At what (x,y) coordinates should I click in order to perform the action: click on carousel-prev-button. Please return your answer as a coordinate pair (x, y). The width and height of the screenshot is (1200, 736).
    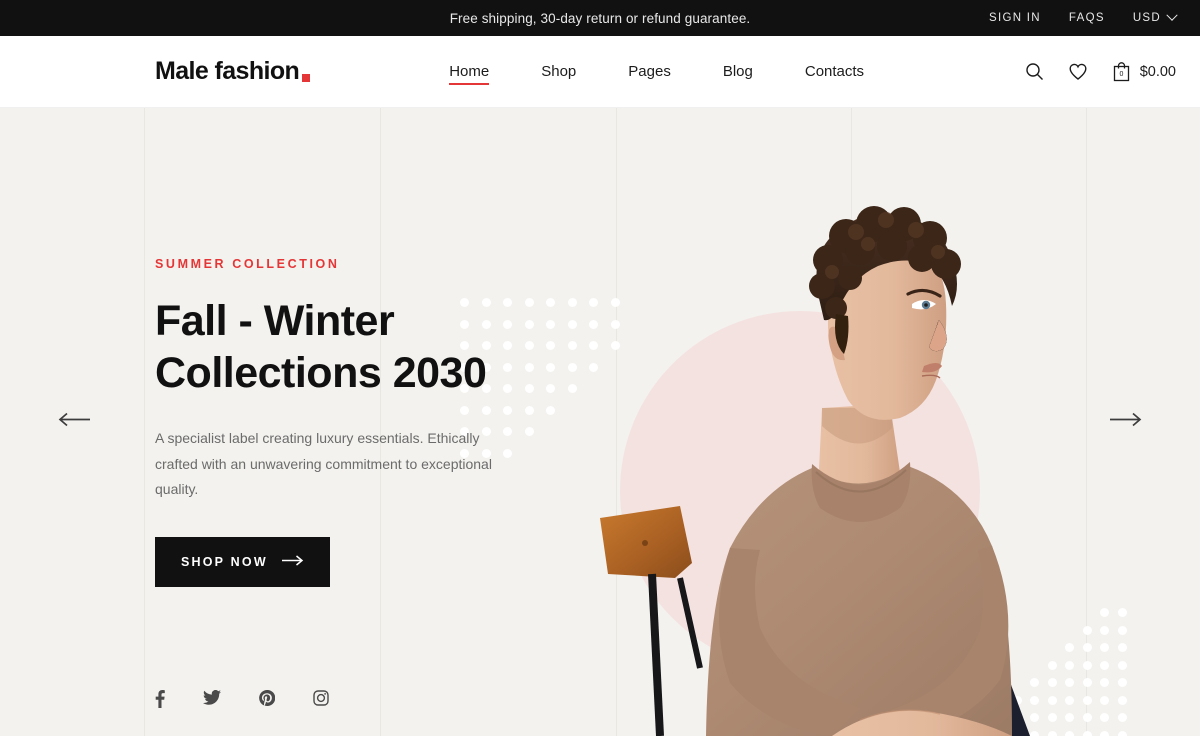
    Looking at the image, I should click on (74, 422).